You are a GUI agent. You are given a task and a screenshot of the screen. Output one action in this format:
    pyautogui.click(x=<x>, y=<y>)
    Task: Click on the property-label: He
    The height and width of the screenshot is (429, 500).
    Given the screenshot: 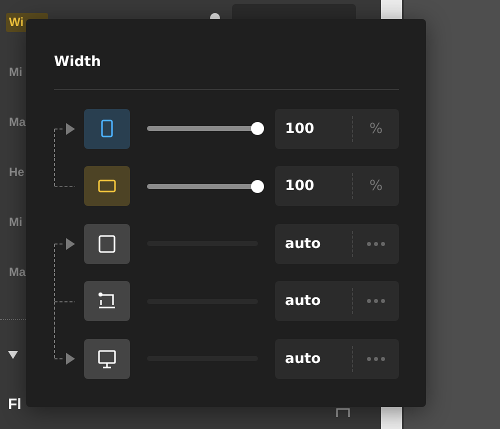 What is the action you would take?
    pyautogui.click(x=17, y=172)
    